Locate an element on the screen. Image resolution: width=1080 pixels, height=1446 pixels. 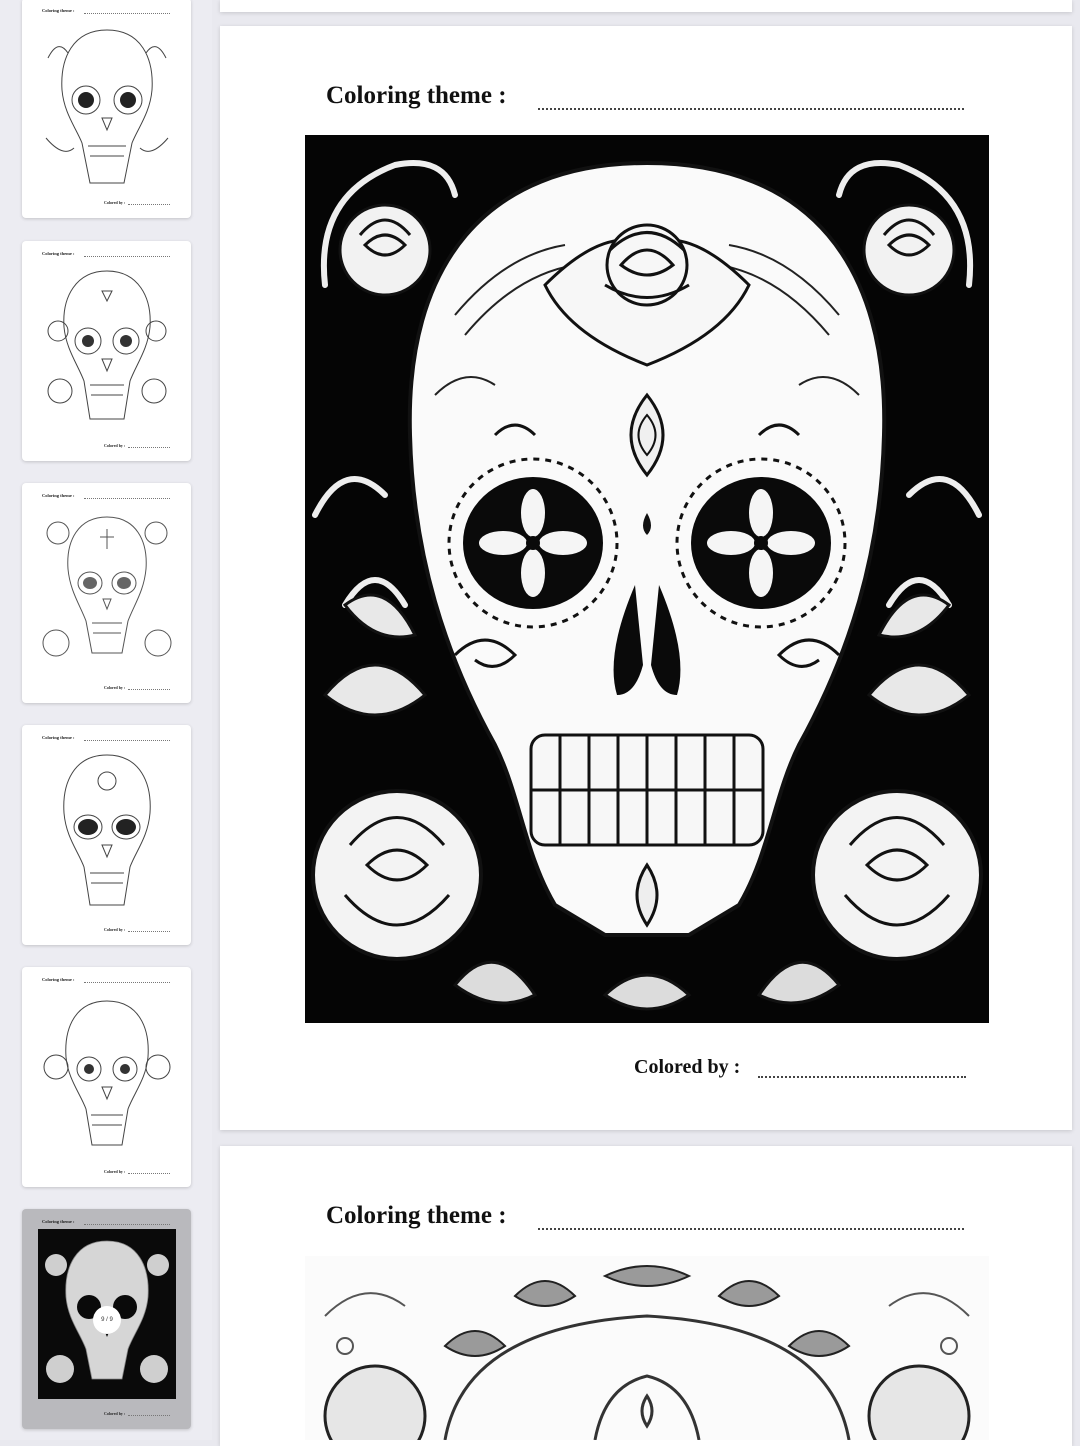
sugar-skull-illustration is located at coordinates (647, 1348).